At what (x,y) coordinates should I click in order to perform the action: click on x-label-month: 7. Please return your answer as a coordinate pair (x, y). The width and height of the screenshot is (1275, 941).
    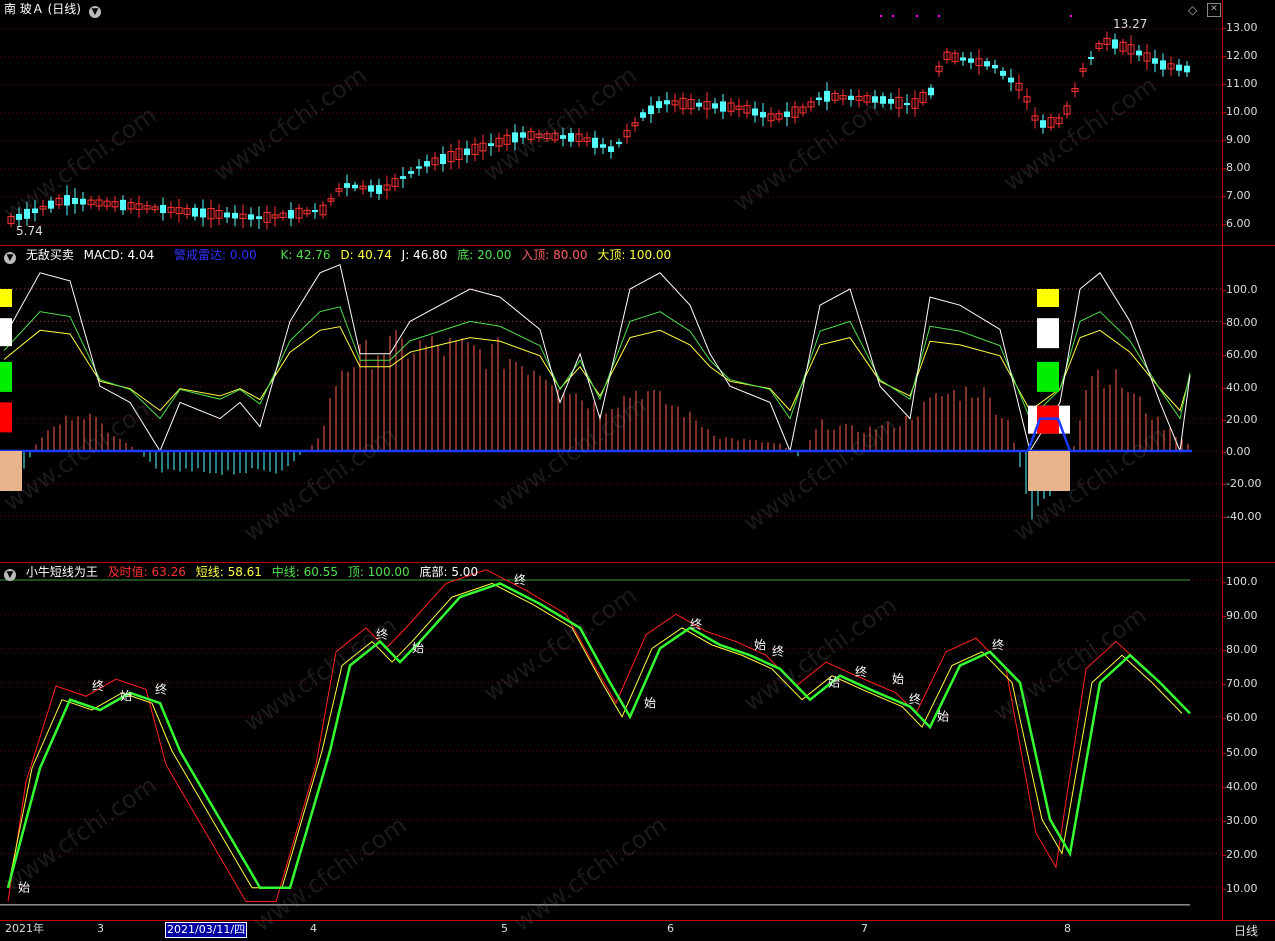
    Looking at the image, I should click on (864, 928).